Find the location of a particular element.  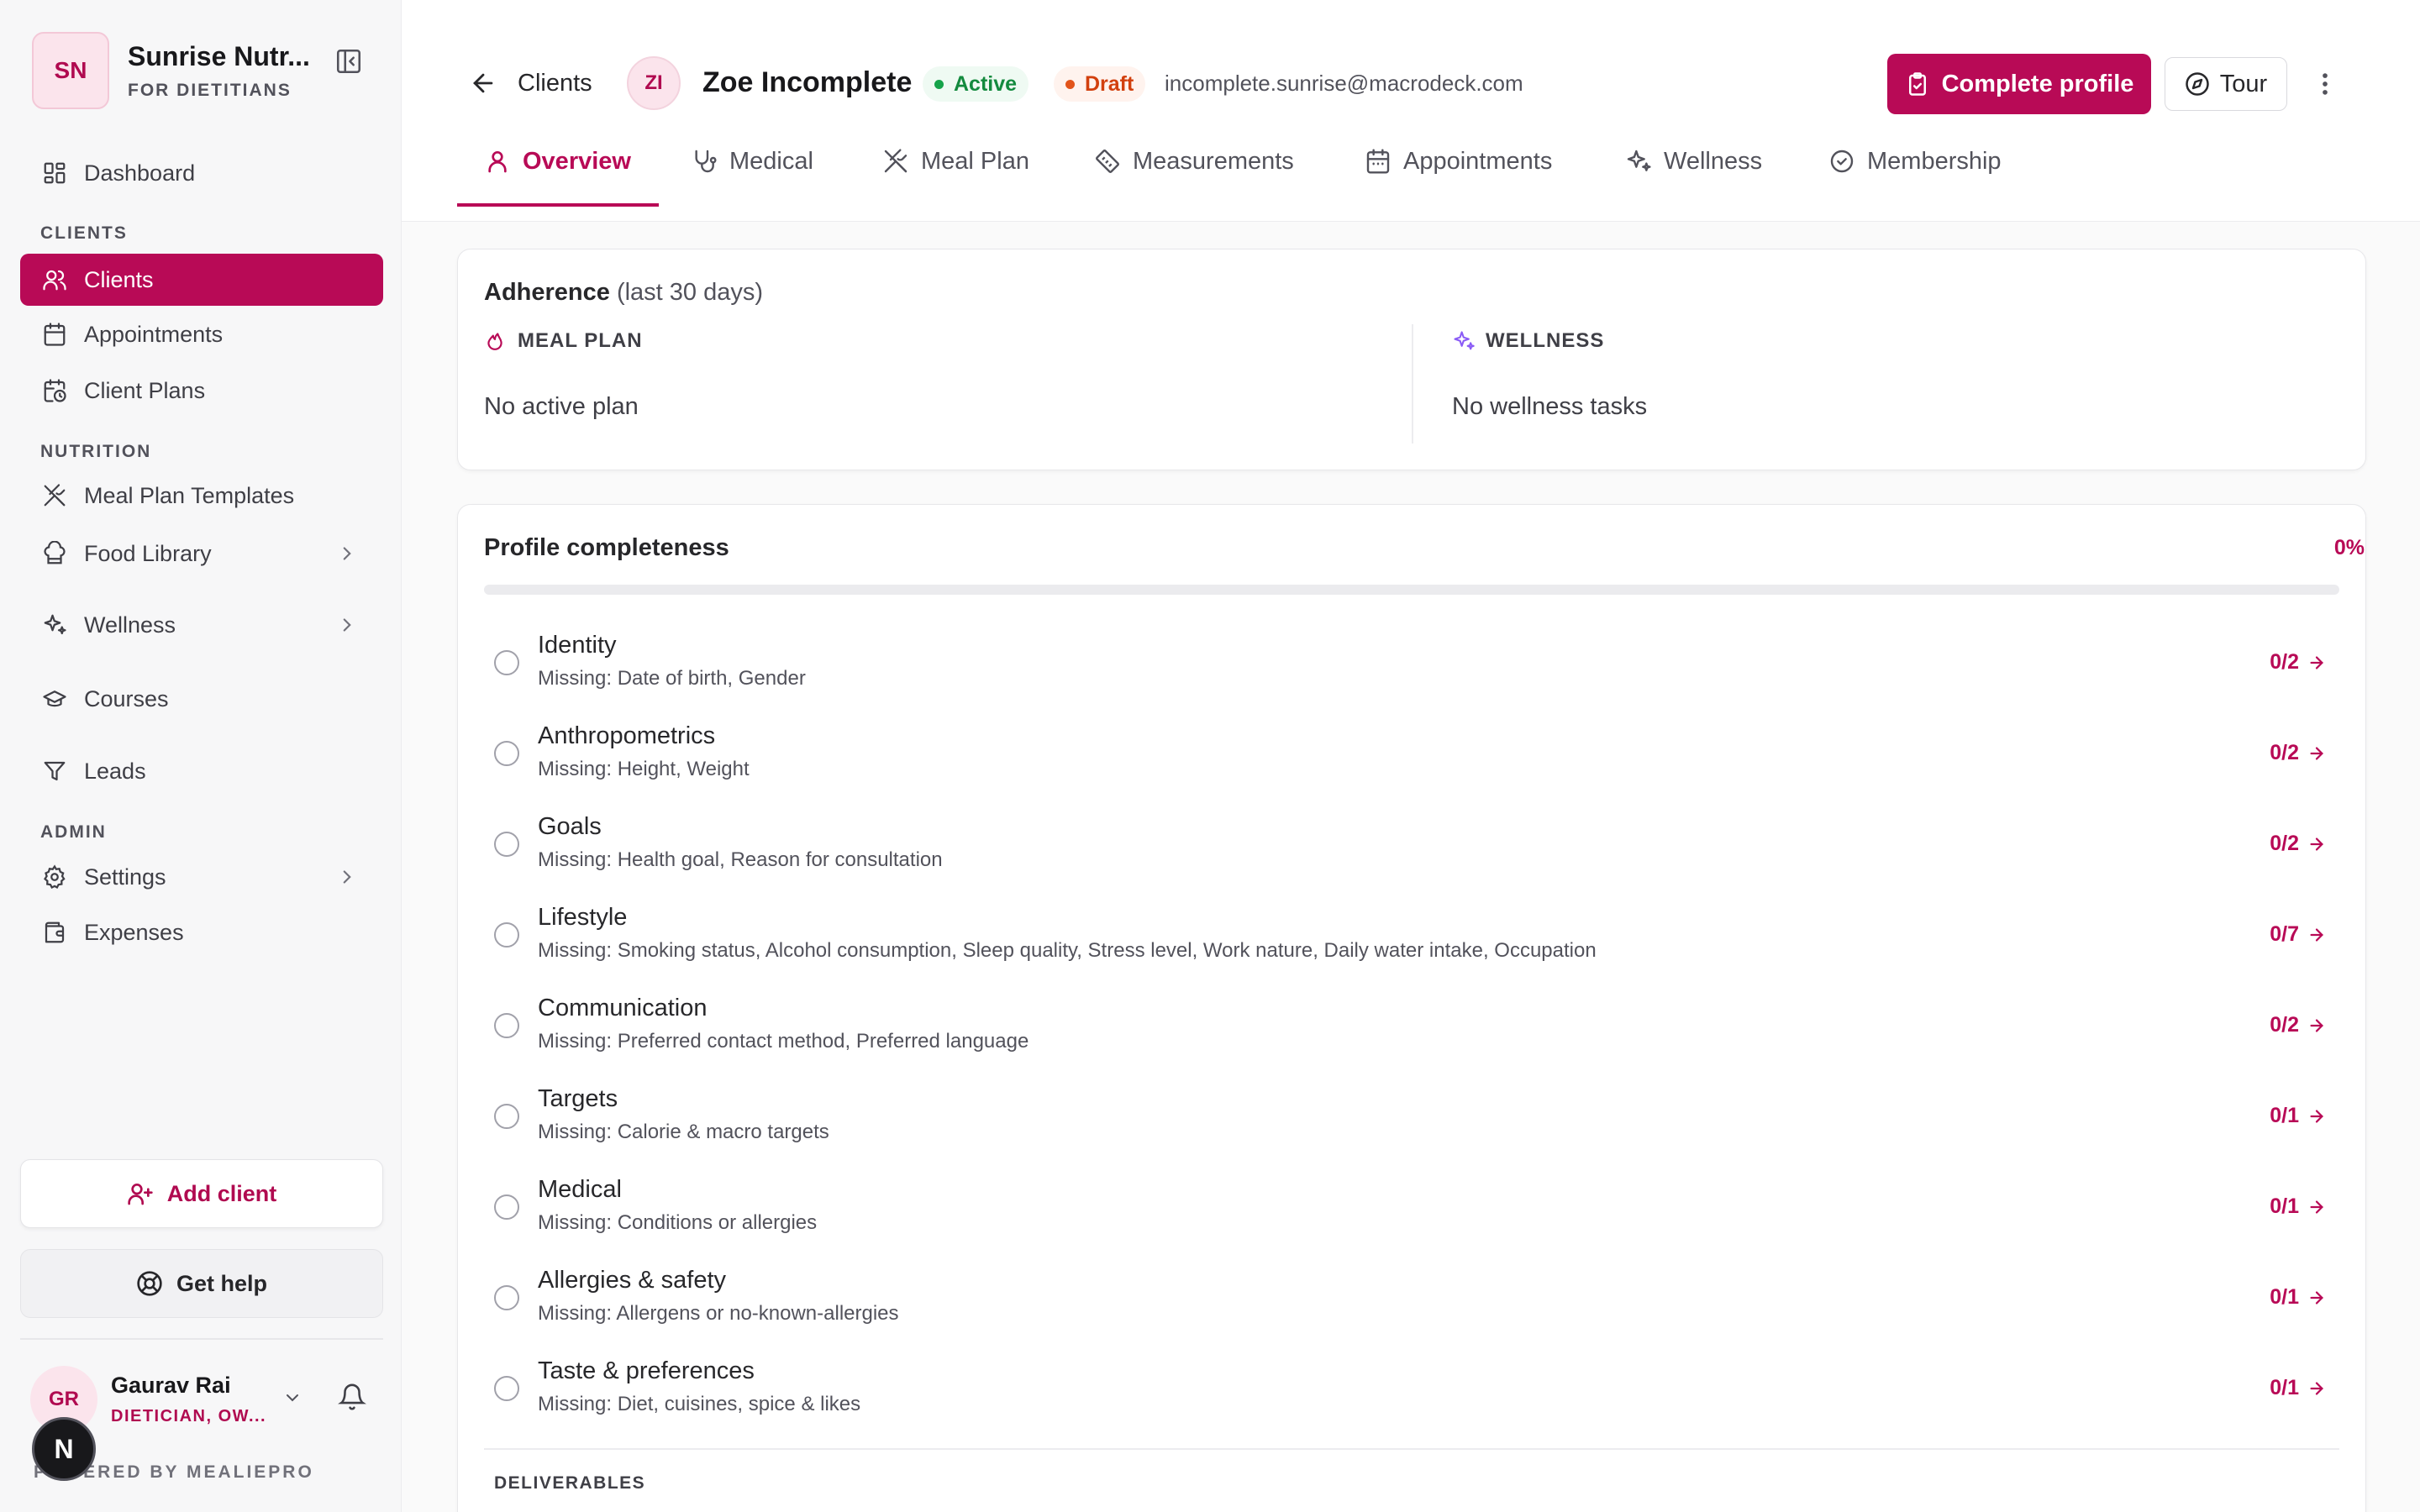

tab-meal-plan: Meal Plan is located at coordinates (956, 178).